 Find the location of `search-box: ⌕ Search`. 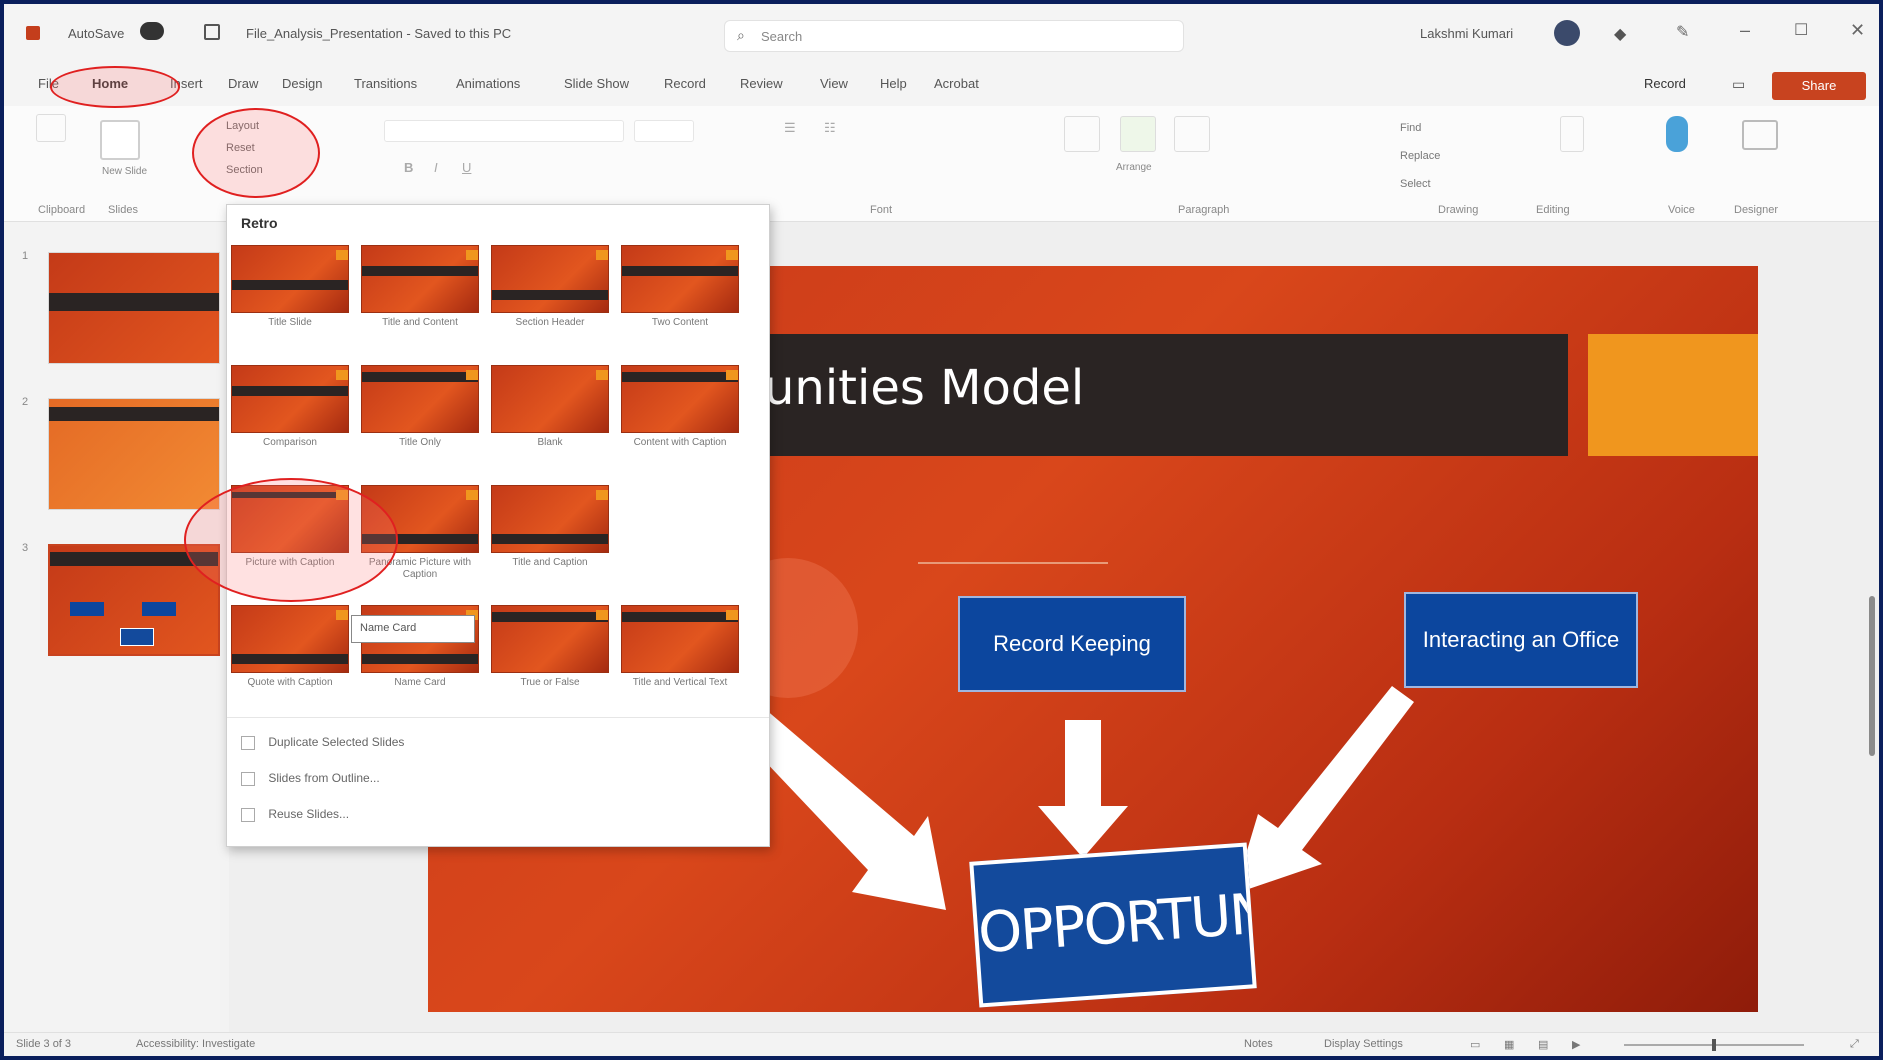

search-box: ⌕ Search is located at coordinates (954, 36).